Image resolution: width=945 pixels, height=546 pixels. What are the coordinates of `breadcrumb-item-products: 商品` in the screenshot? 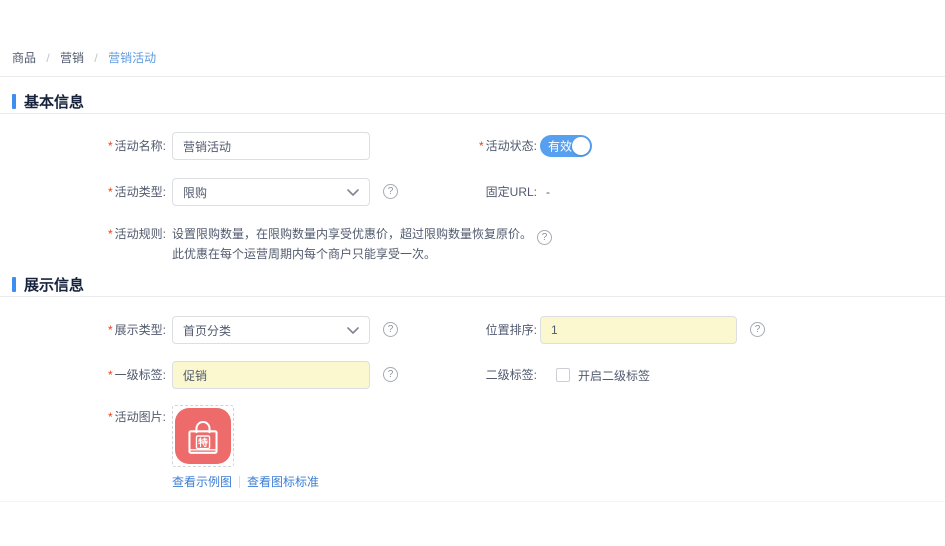 It's located at (24, 58).